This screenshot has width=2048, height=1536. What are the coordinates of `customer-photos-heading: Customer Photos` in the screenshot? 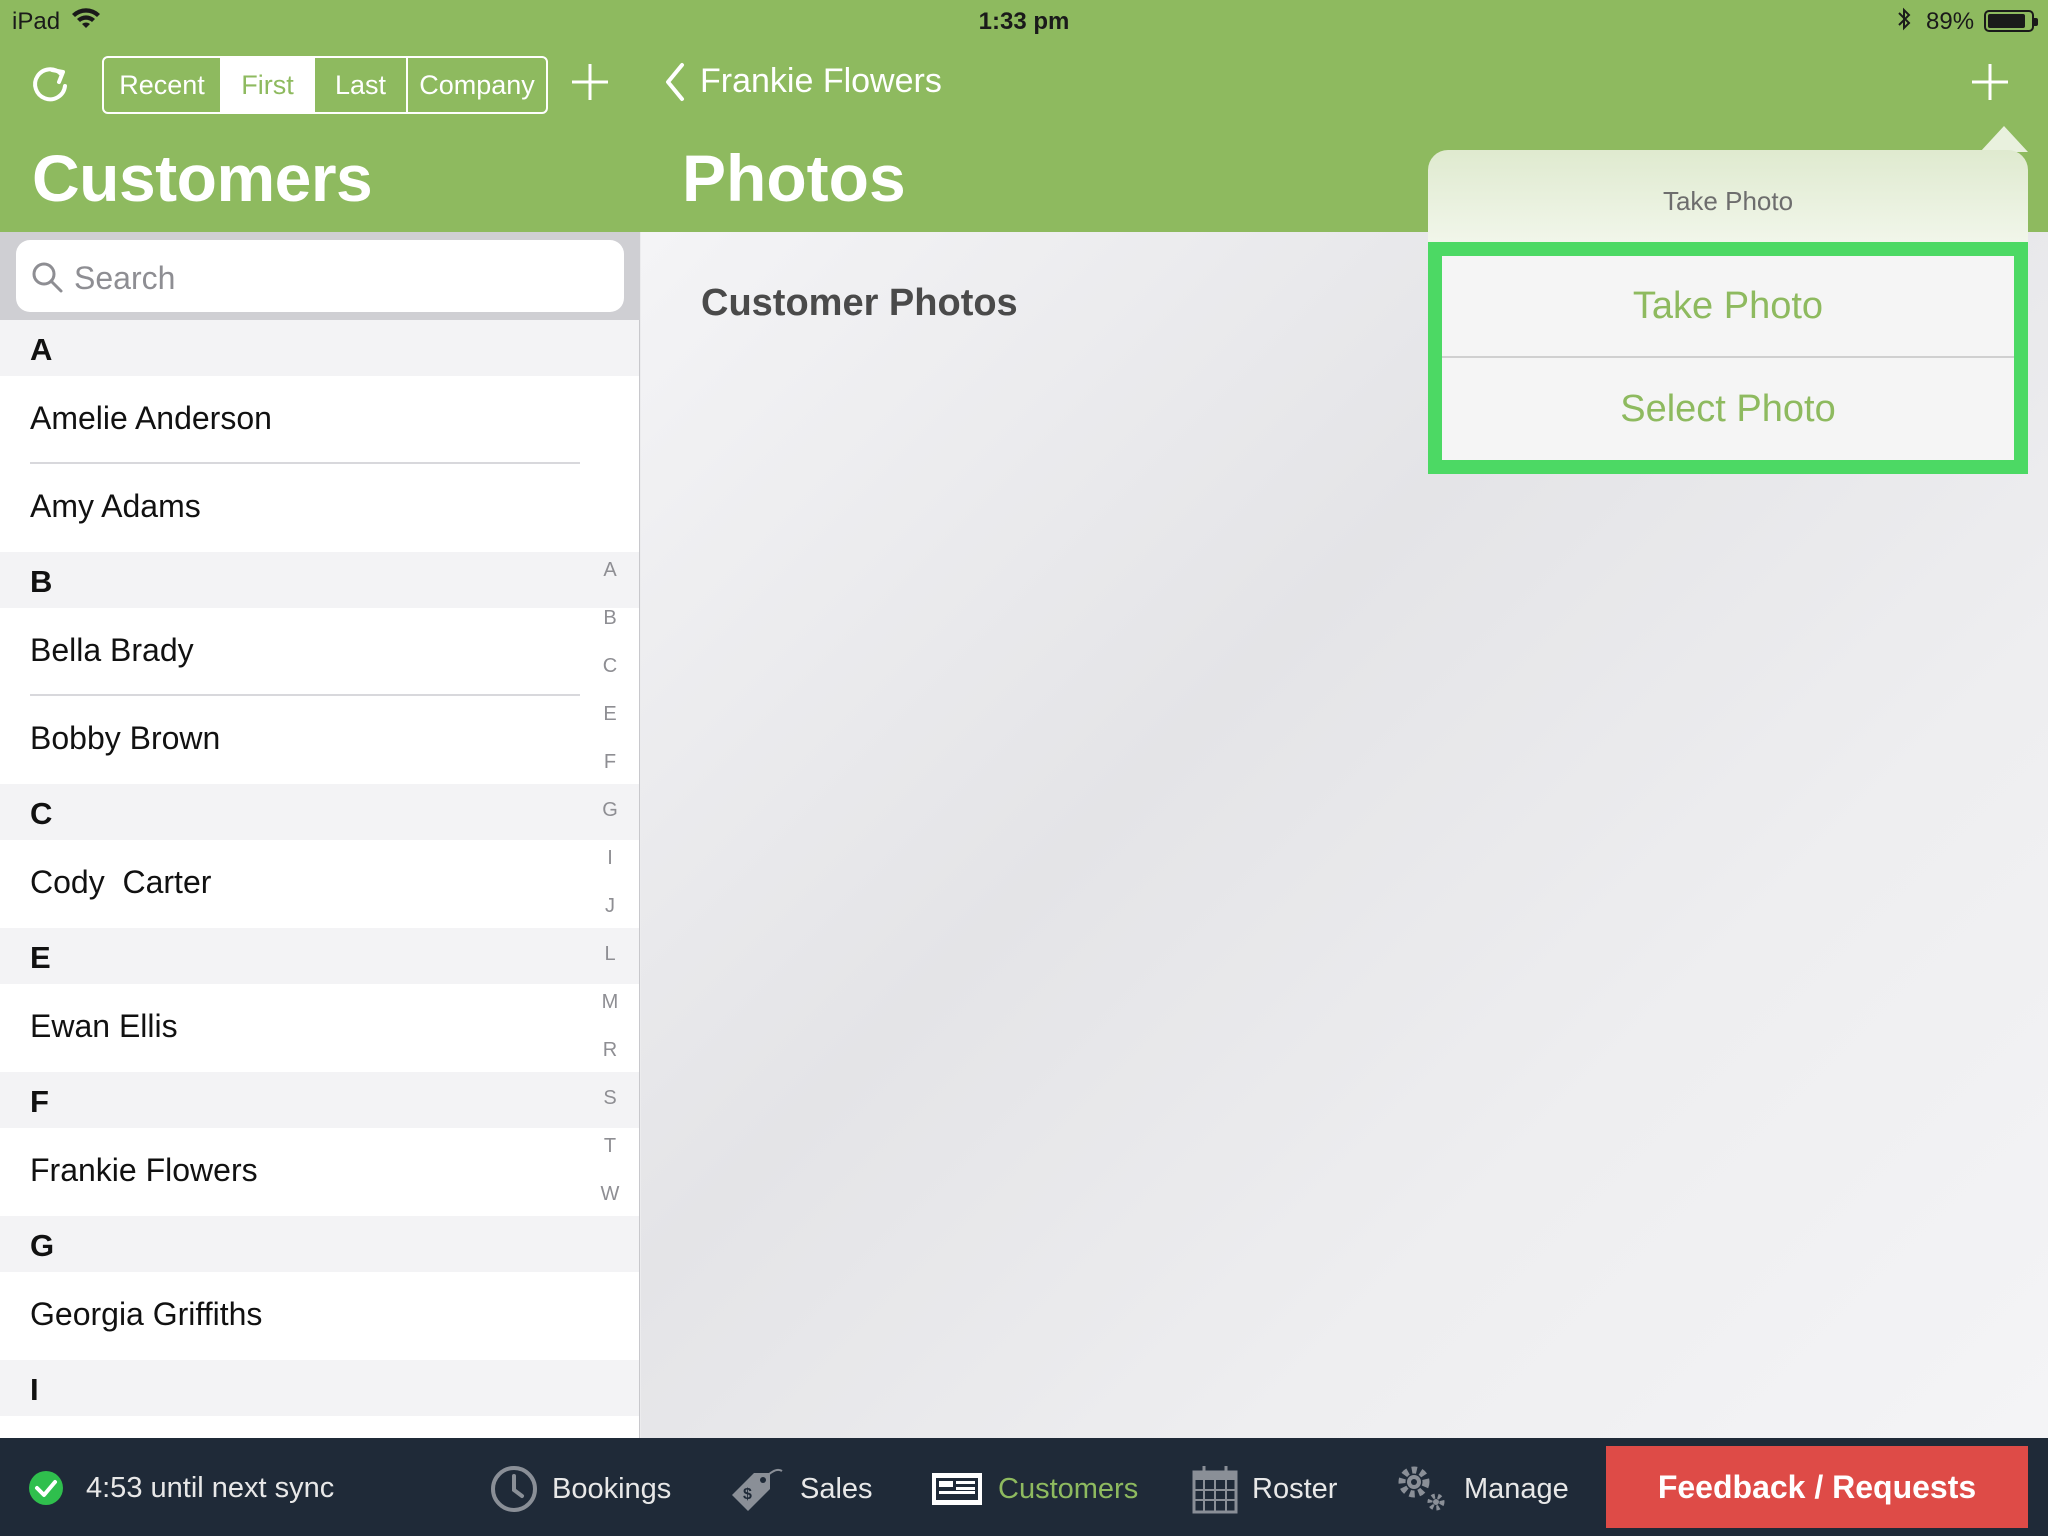 It's located at (859, 303).